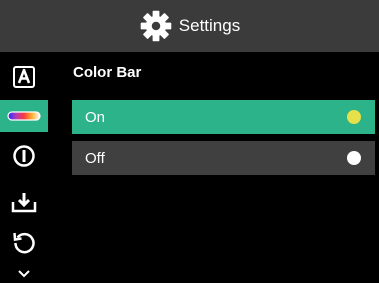 The height and width of the screenshot is (283, 379). I want to click on scroll-down-button, so click(24, 274).